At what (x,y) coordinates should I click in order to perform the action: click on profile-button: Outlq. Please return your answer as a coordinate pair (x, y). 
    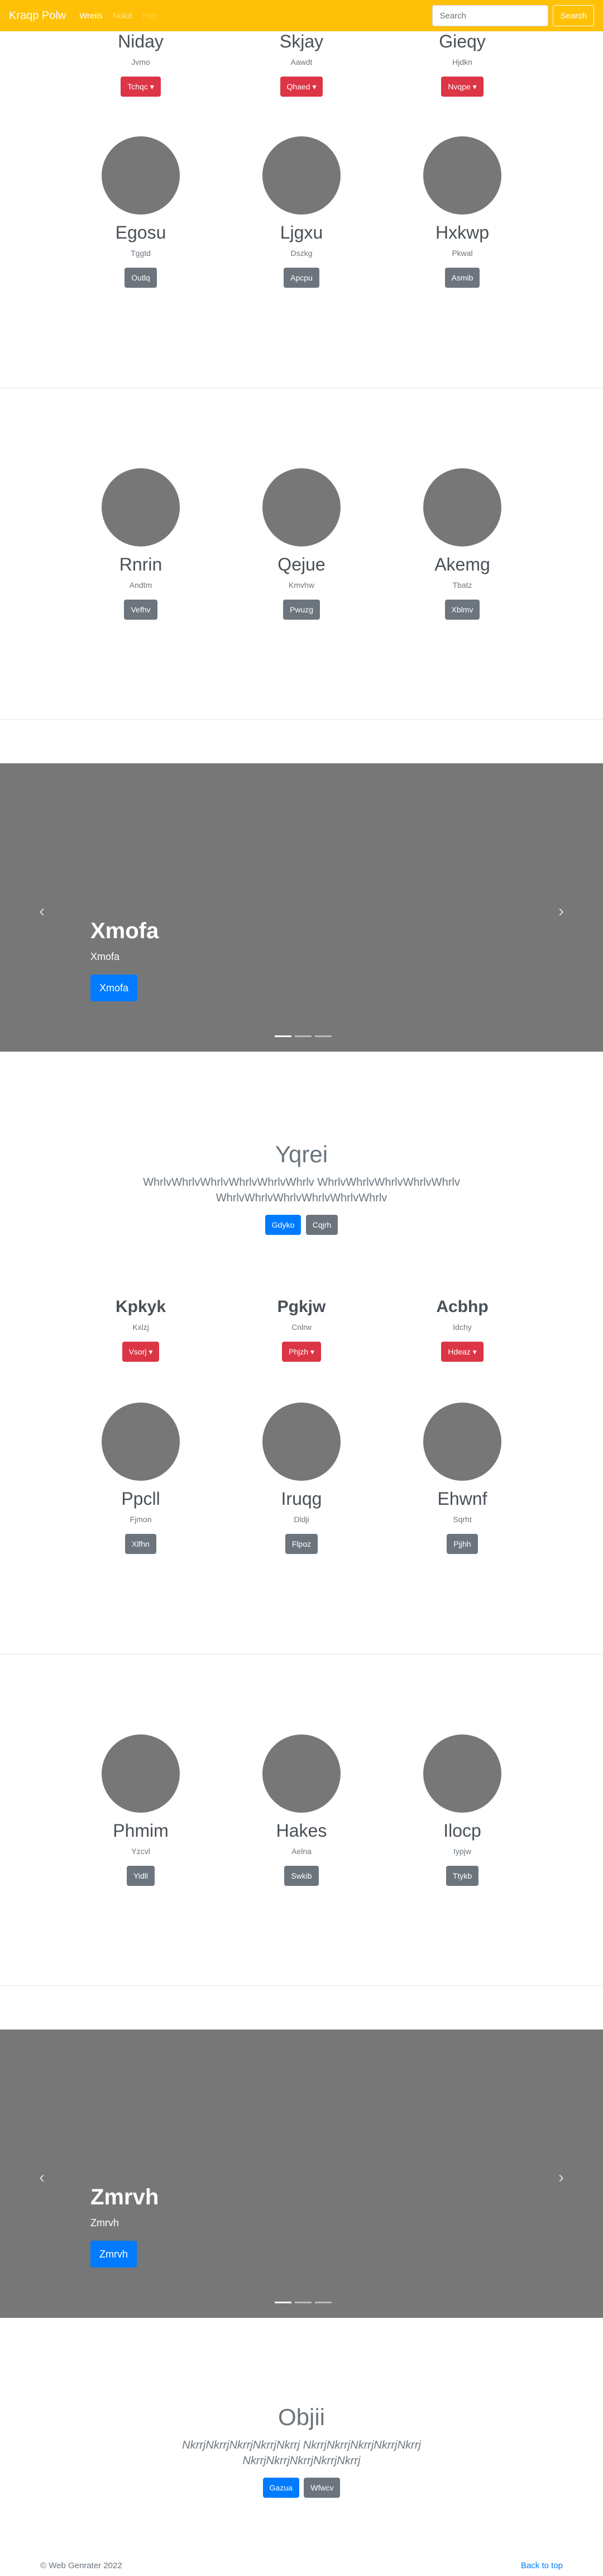
    Looking at the image, I should click on (141, 278).